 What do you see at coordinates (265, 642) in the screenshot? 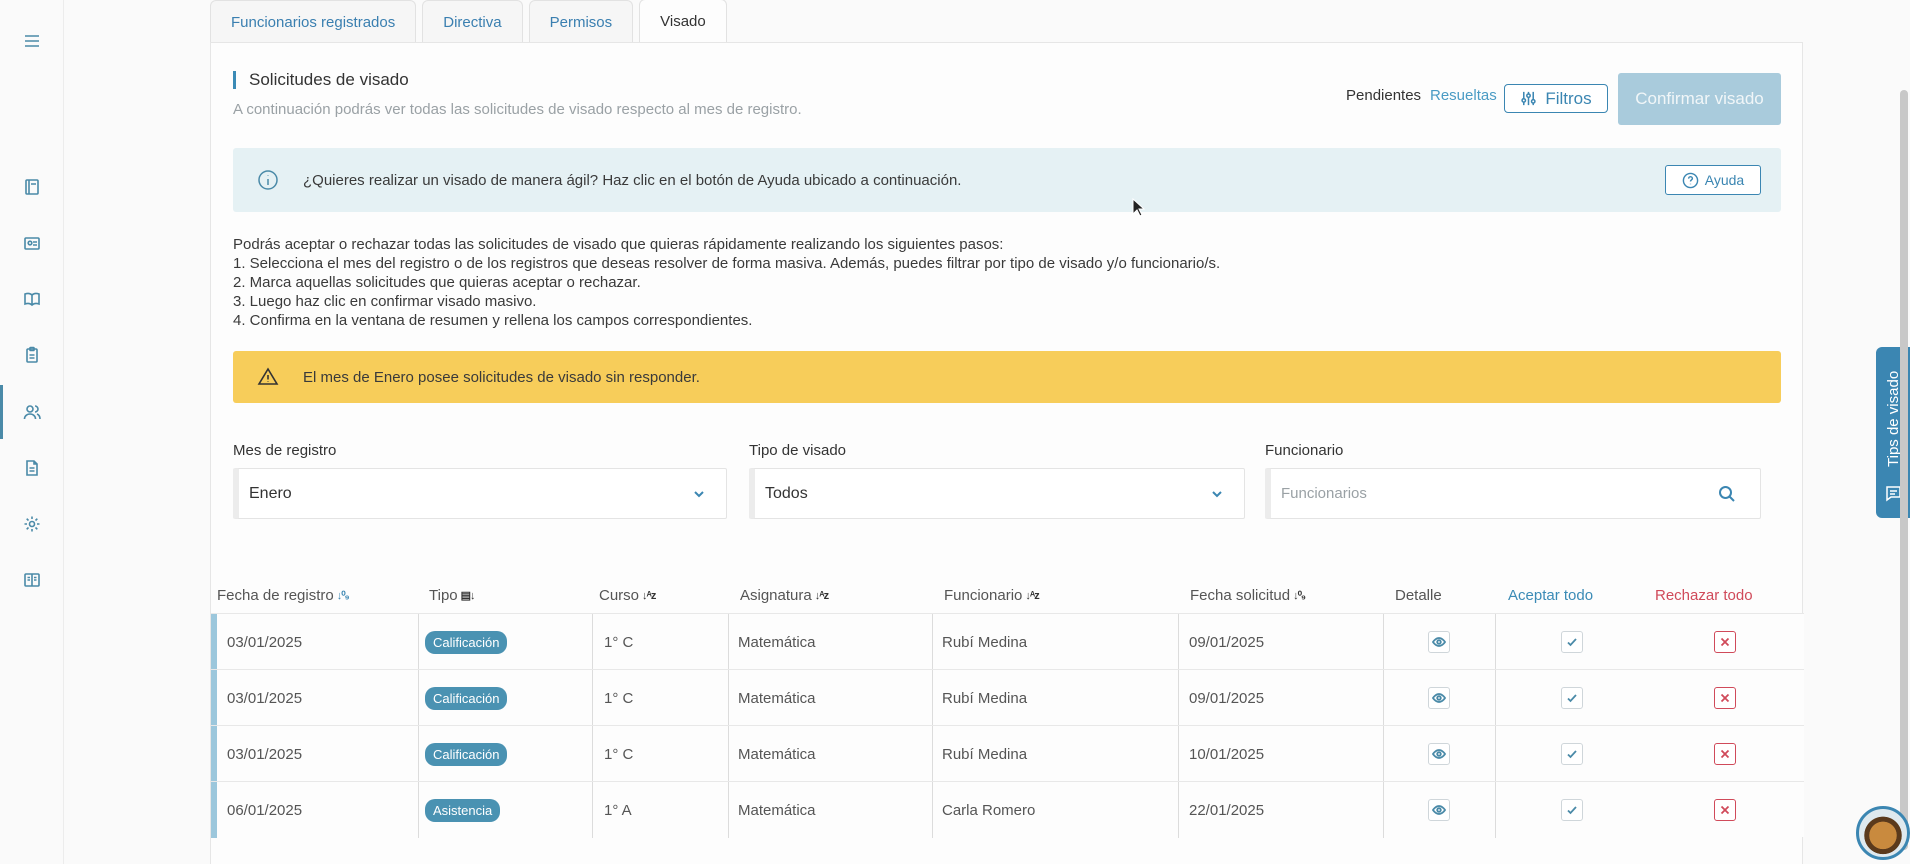
I see `cell-fecha-registro: 03/01/2025` at bounding box center [265, 642].